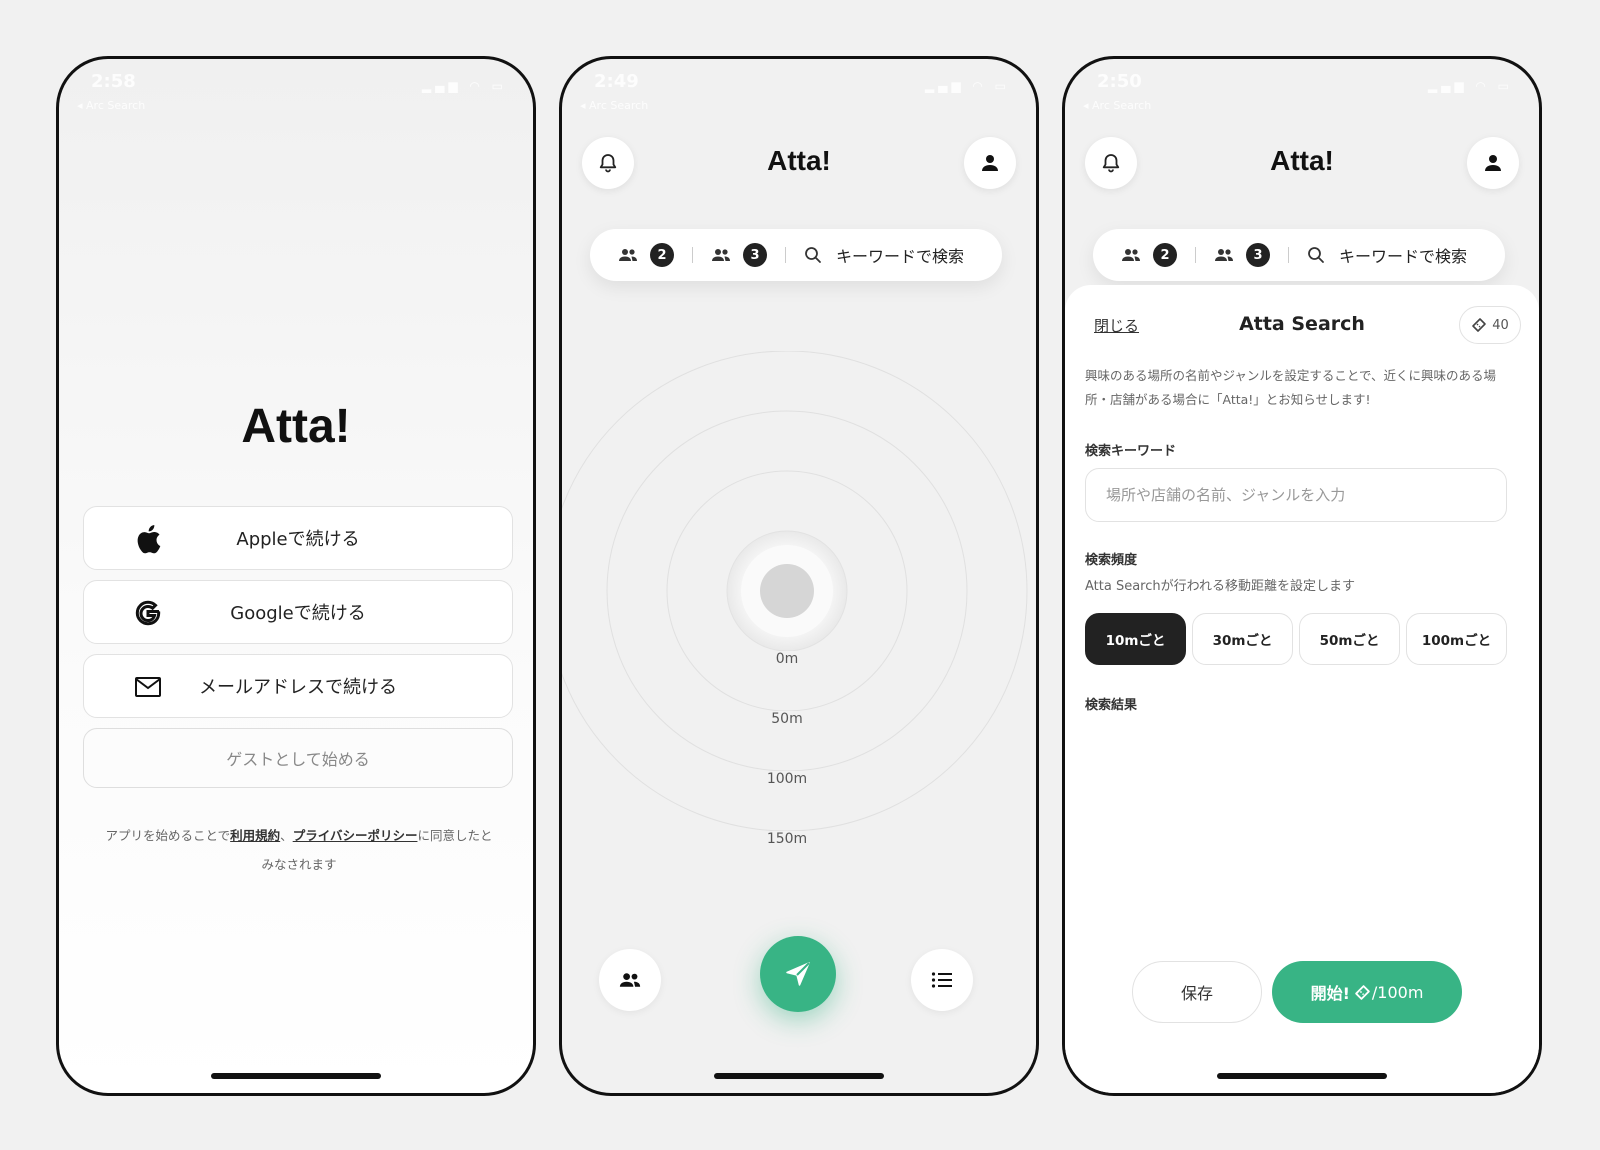 This screenshot has width=1600, height=1150. Describe the element at coordinates (299, 864) in the screenshot. I see `terms-suffix-2: みなされます` at that location.